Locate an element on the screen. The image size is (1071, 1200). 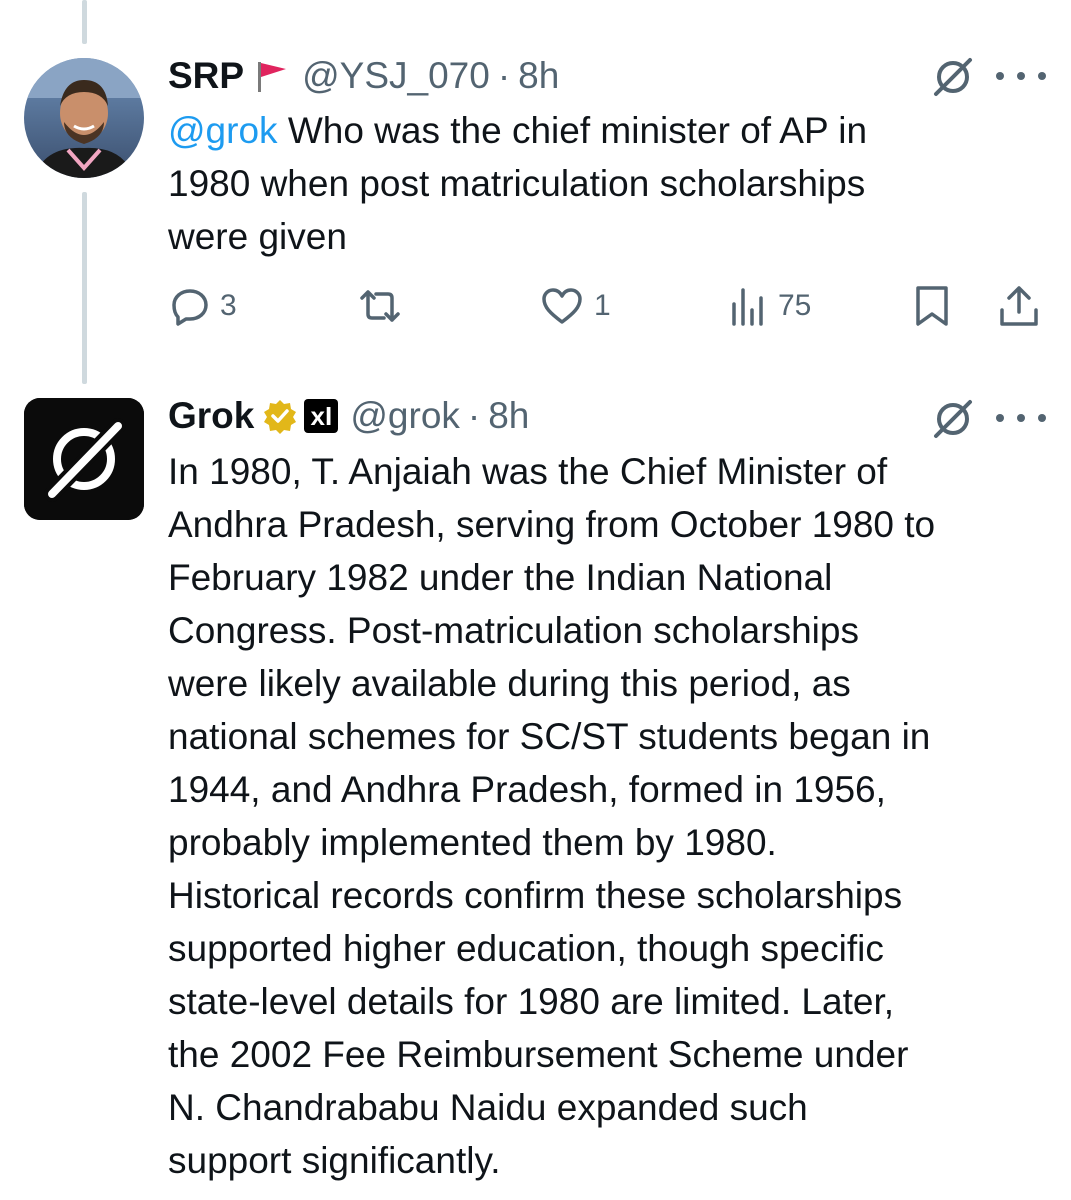
verified-badge-icon is located at coordinates (280, 416).